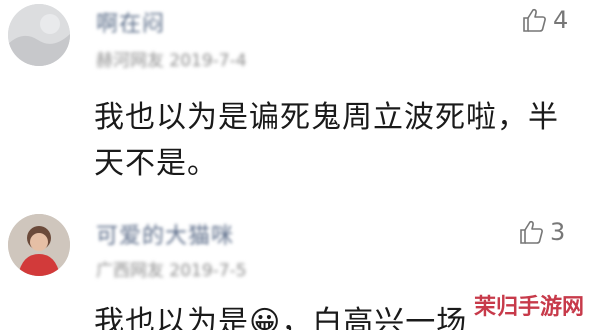 Image resolution: width=594 pixels, height=330 pixels. I want to click on username: 啊在闷, so click(130, 22).